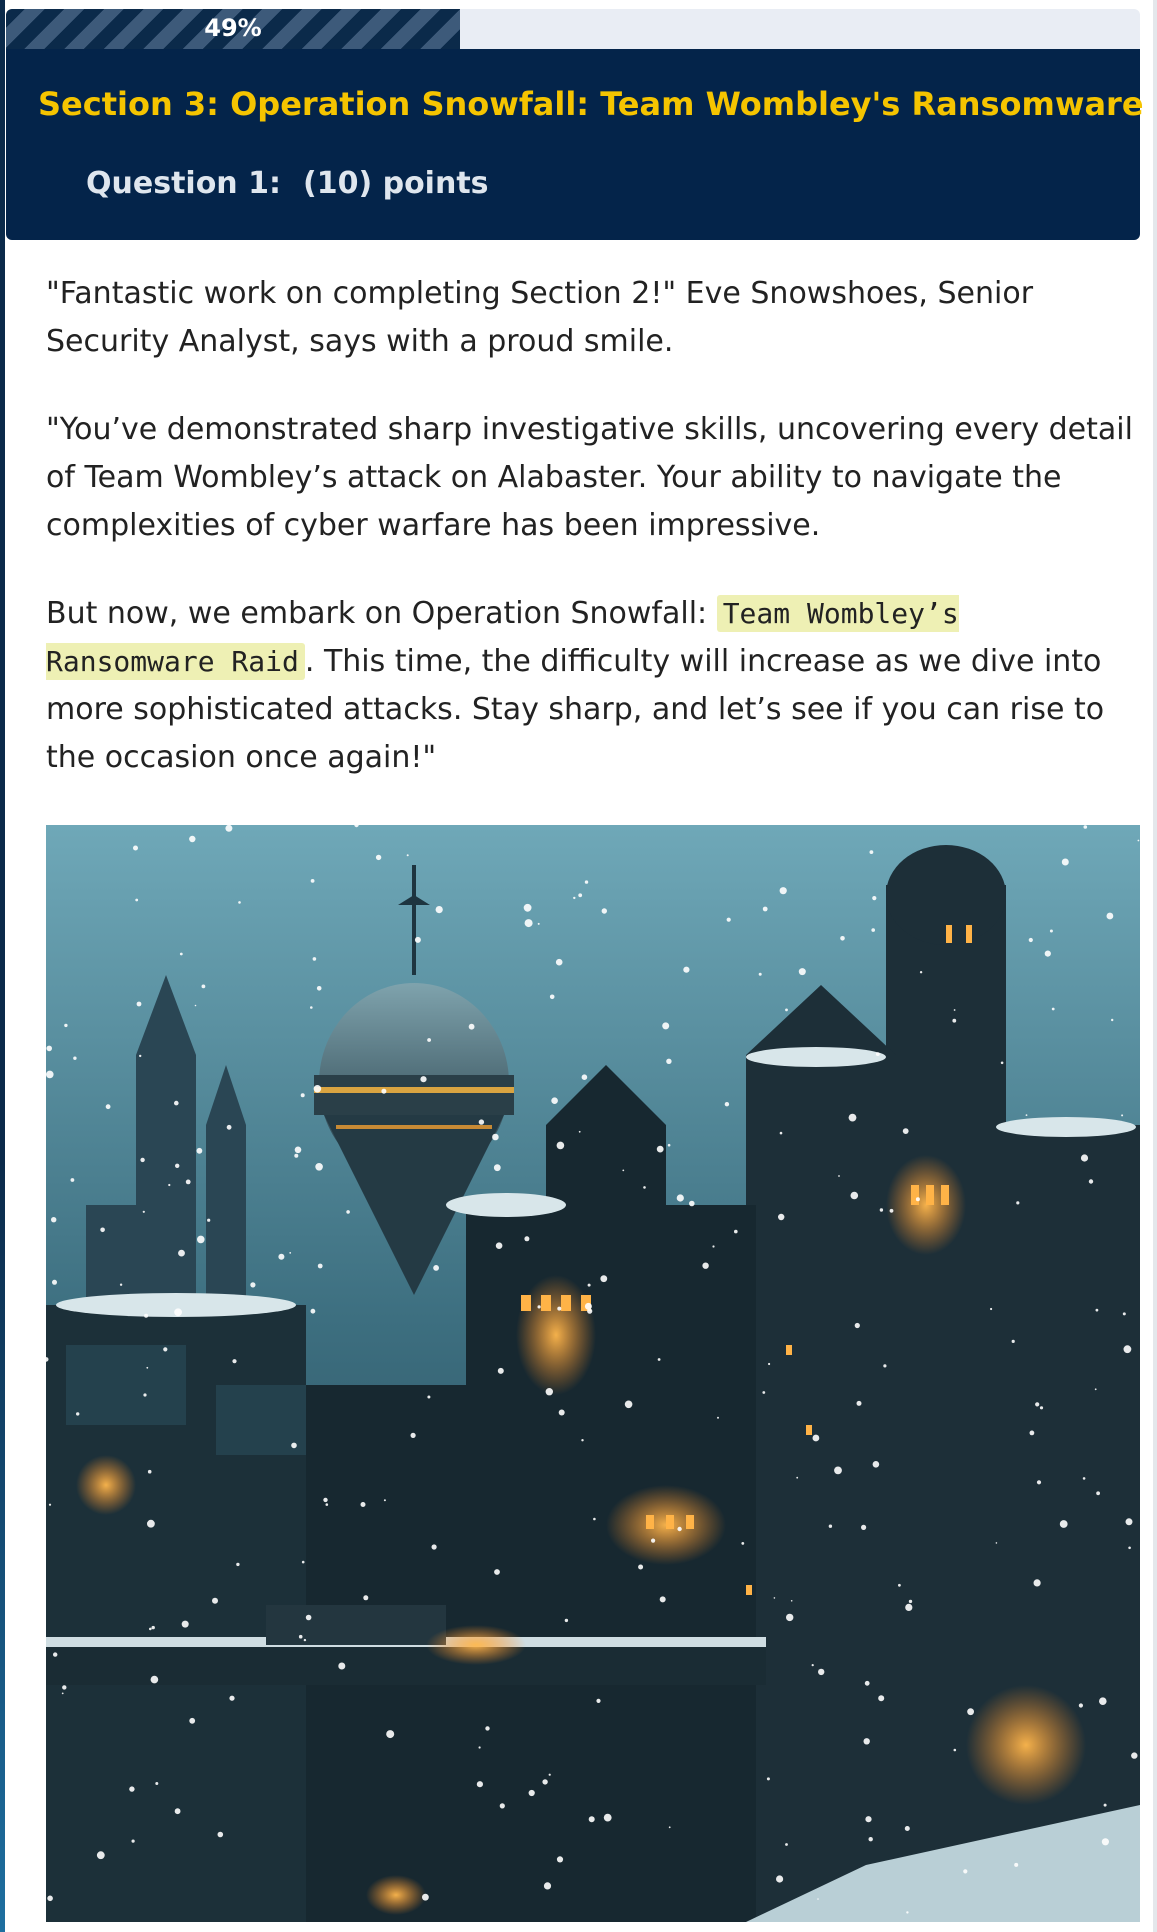 This screenshot has width=1157, height=1932. What do you see at coordinates (1155, 966) in the screenshot?
I see `scrollbar-track` at bounding box center [1155, 966].